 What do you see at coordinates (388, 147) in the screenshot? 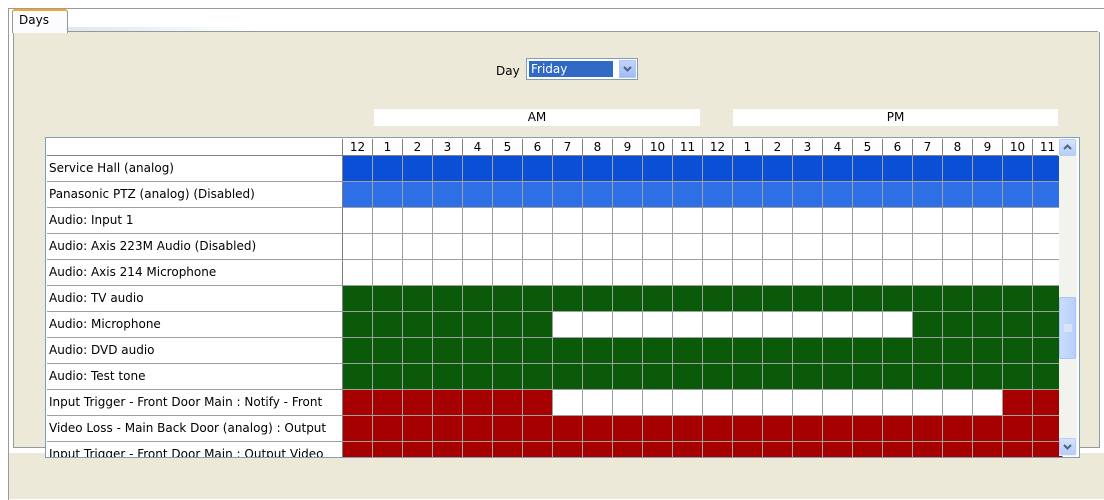
I see `hour-header-cell: 1` at bounding box center [388, 147].